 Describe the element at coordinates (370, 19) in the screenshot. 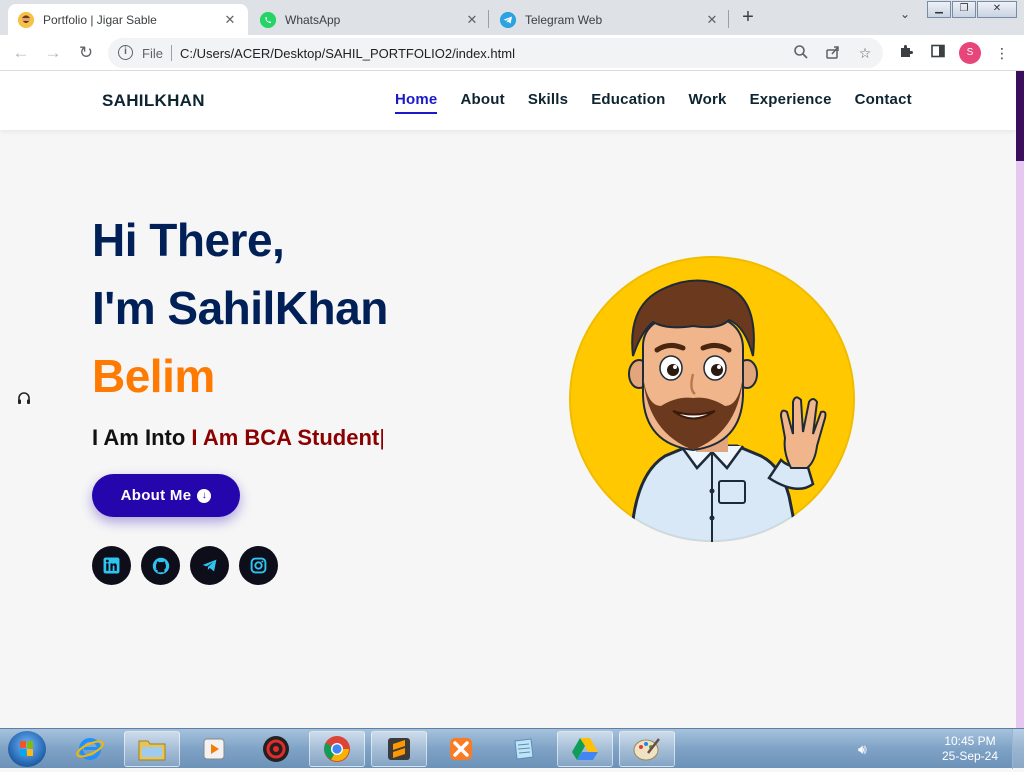

I see `tab-whatsapp: WhatsApp ✕` at that location.